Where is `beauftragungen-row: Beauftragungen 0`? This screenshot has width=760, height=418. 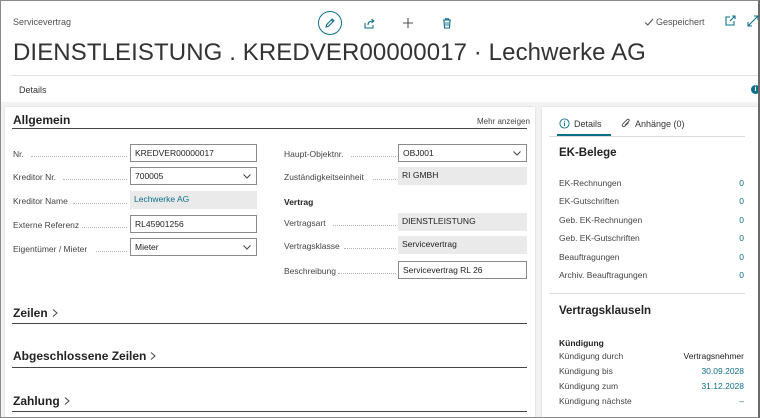
beauftragungen-row: Beauftragungen 0 is located at coordinates (651, 257).